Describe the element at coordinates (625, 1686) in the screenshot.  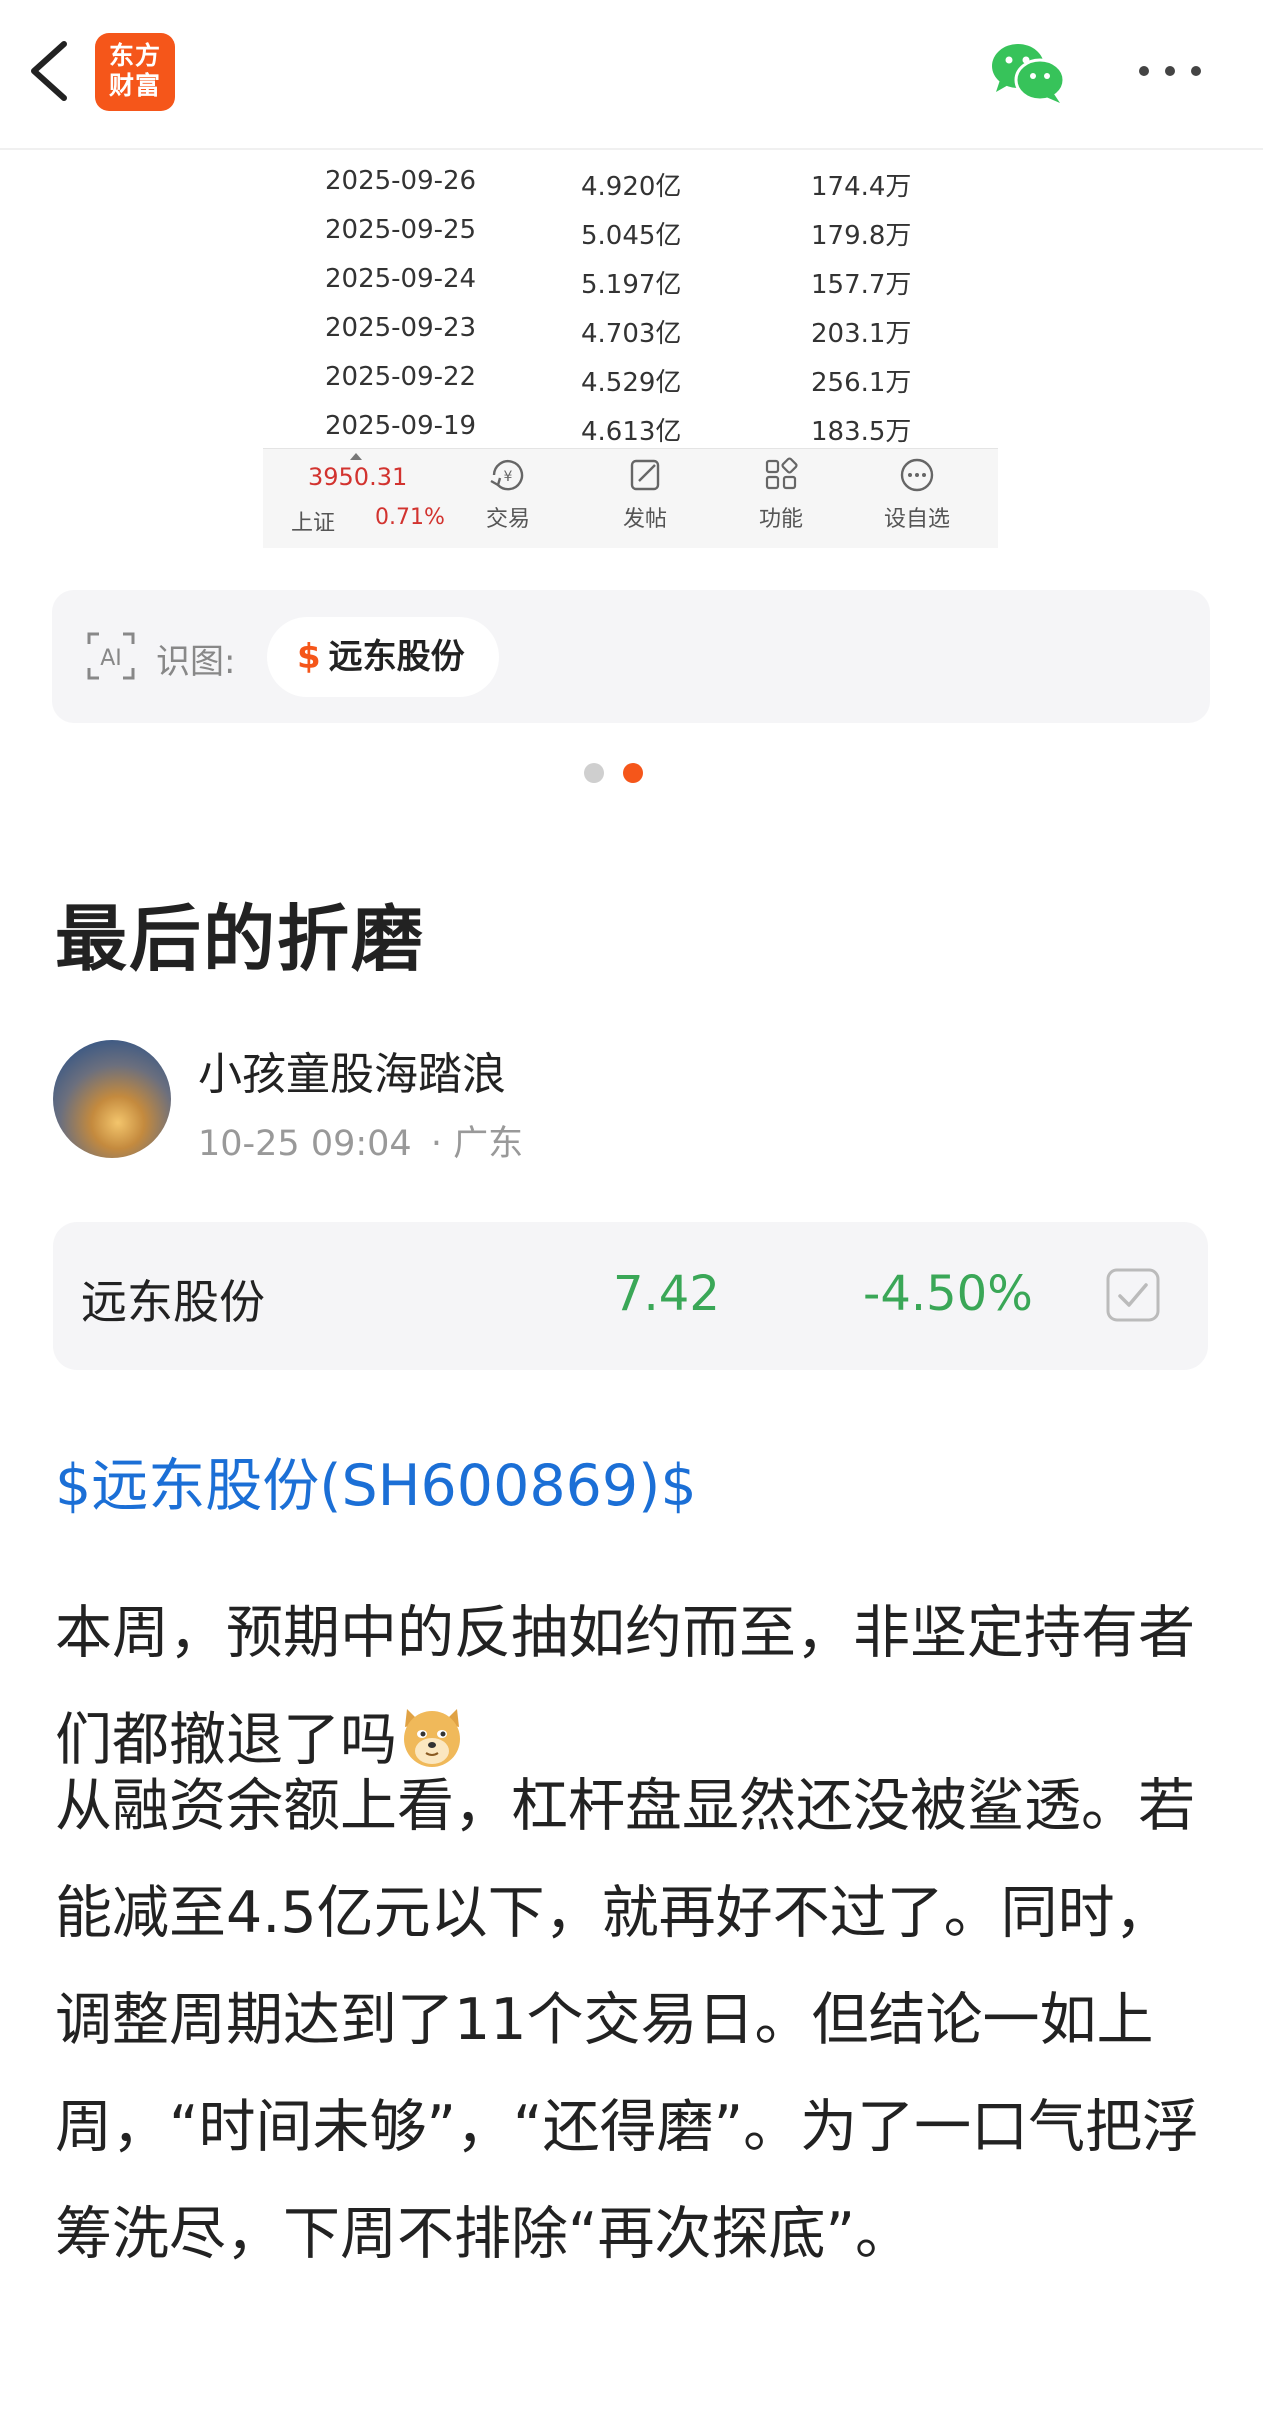
I see `paragraph-1-text: 本周，预期中的反抽如约而至，非坚定持有者们都撤退了吗` at that location.